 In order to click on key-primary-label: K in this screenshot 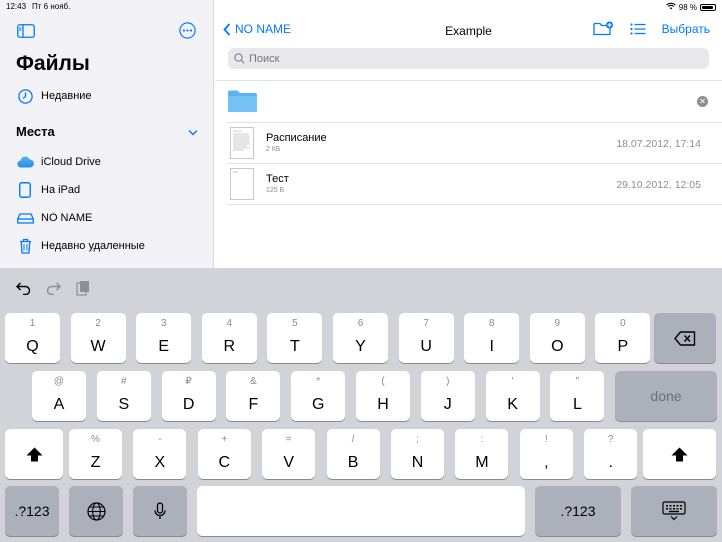, I will do `click(512, 404)`.